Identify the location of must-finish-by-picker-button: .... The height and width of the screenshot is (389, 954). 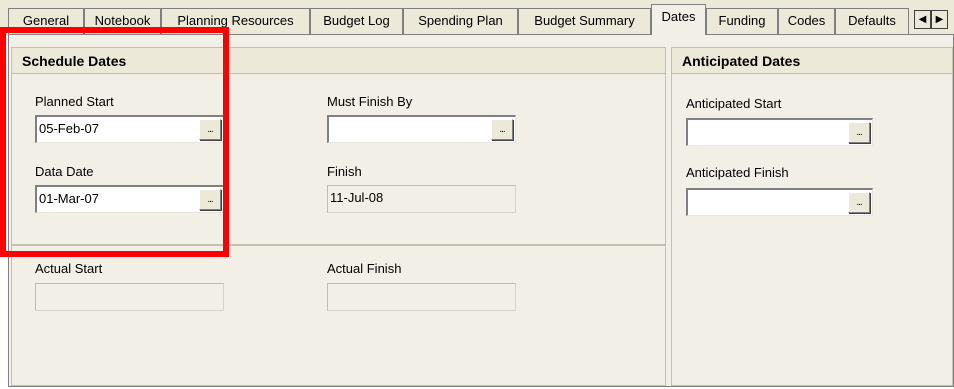
(502, 129).